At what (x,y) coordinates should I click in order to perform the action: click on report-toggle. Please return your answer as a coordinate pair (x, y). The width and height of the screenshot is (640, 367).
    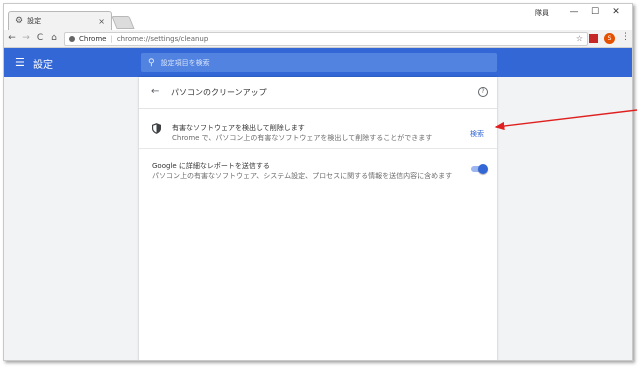
    Looking at the image, I should click on (479, 169).